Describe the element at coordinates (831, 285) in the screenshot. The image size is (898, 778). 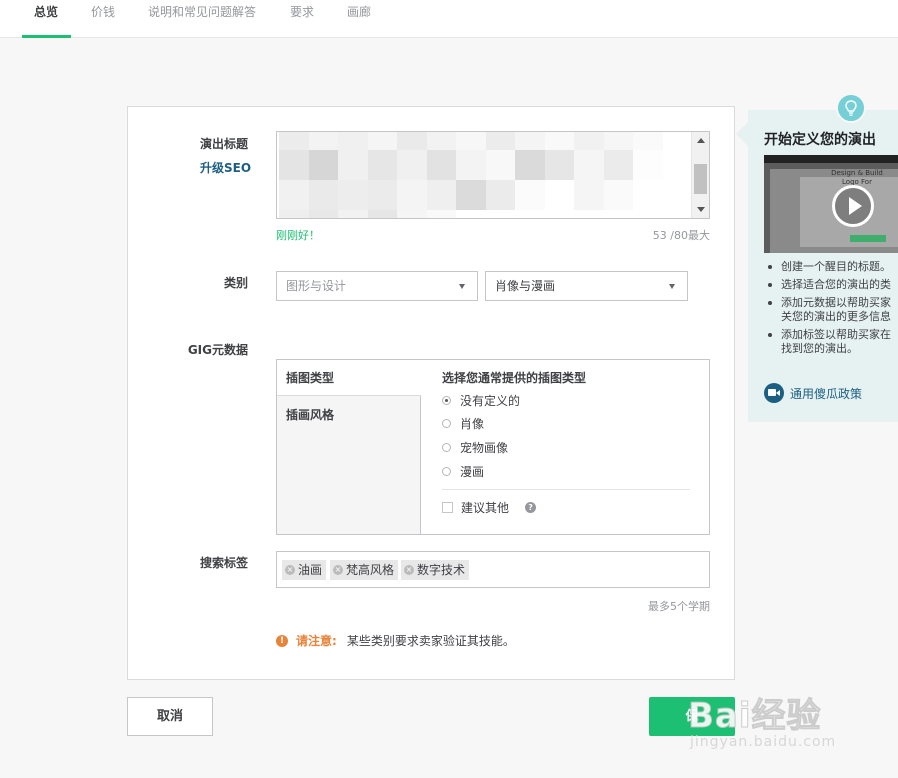
I see `tip-item: 选择适合您的演出的类` at that location.